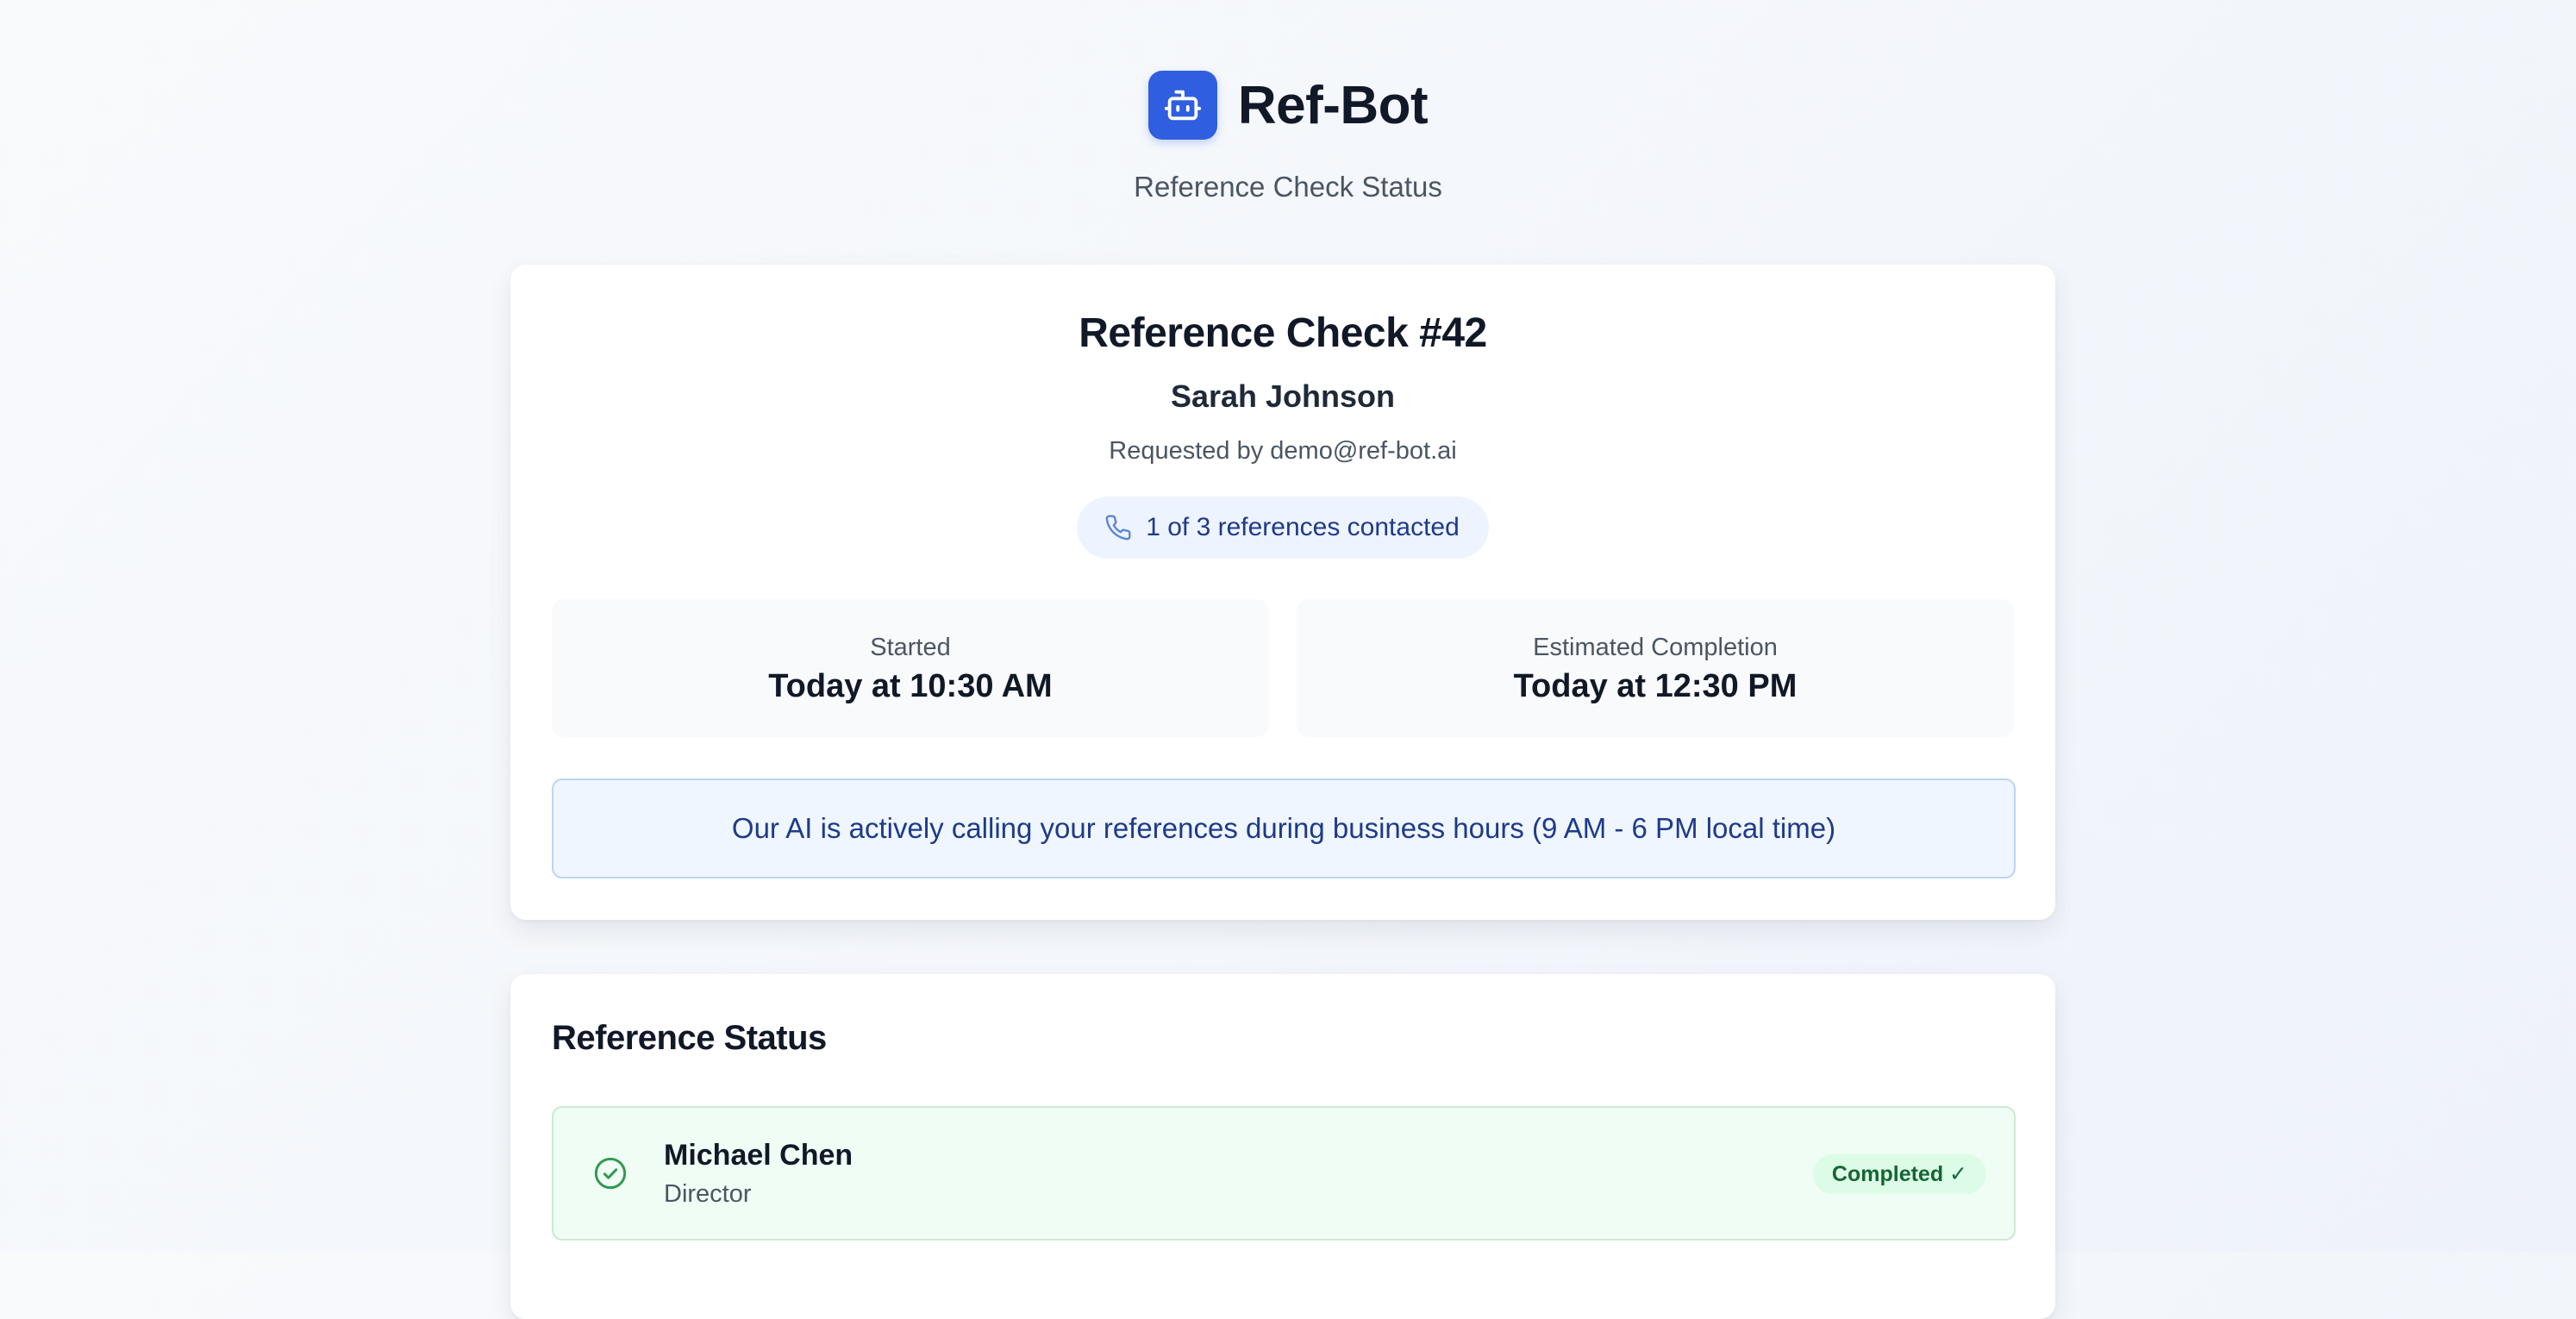 The width and height of the screenshot is (2576, 1319). What do you see at coordinates (1283, 396) in the screenshot?
I see `candidate-name: Sarah Johnson` at bounding box center [1283, 396].